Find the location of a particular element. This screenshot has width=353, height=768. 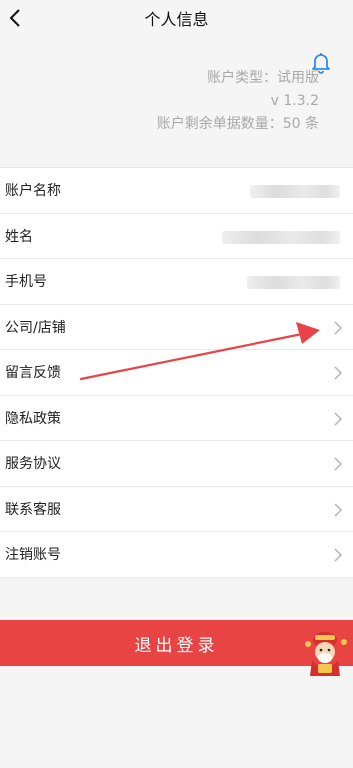

mascot-floating-button is located at coordinates (325, 655).